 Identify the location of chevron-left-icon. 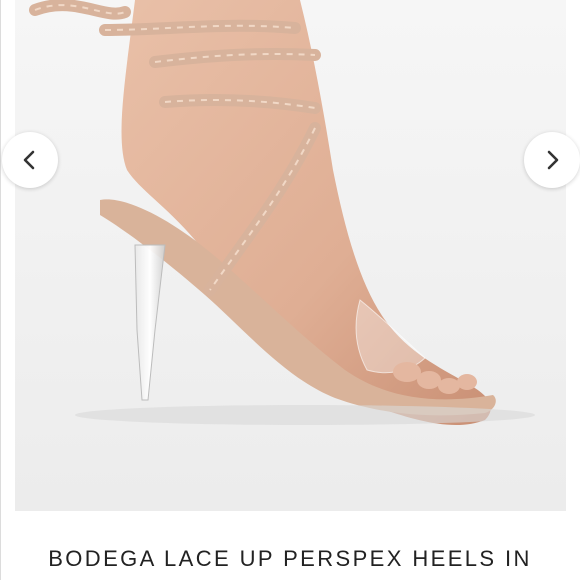
(29, 160).